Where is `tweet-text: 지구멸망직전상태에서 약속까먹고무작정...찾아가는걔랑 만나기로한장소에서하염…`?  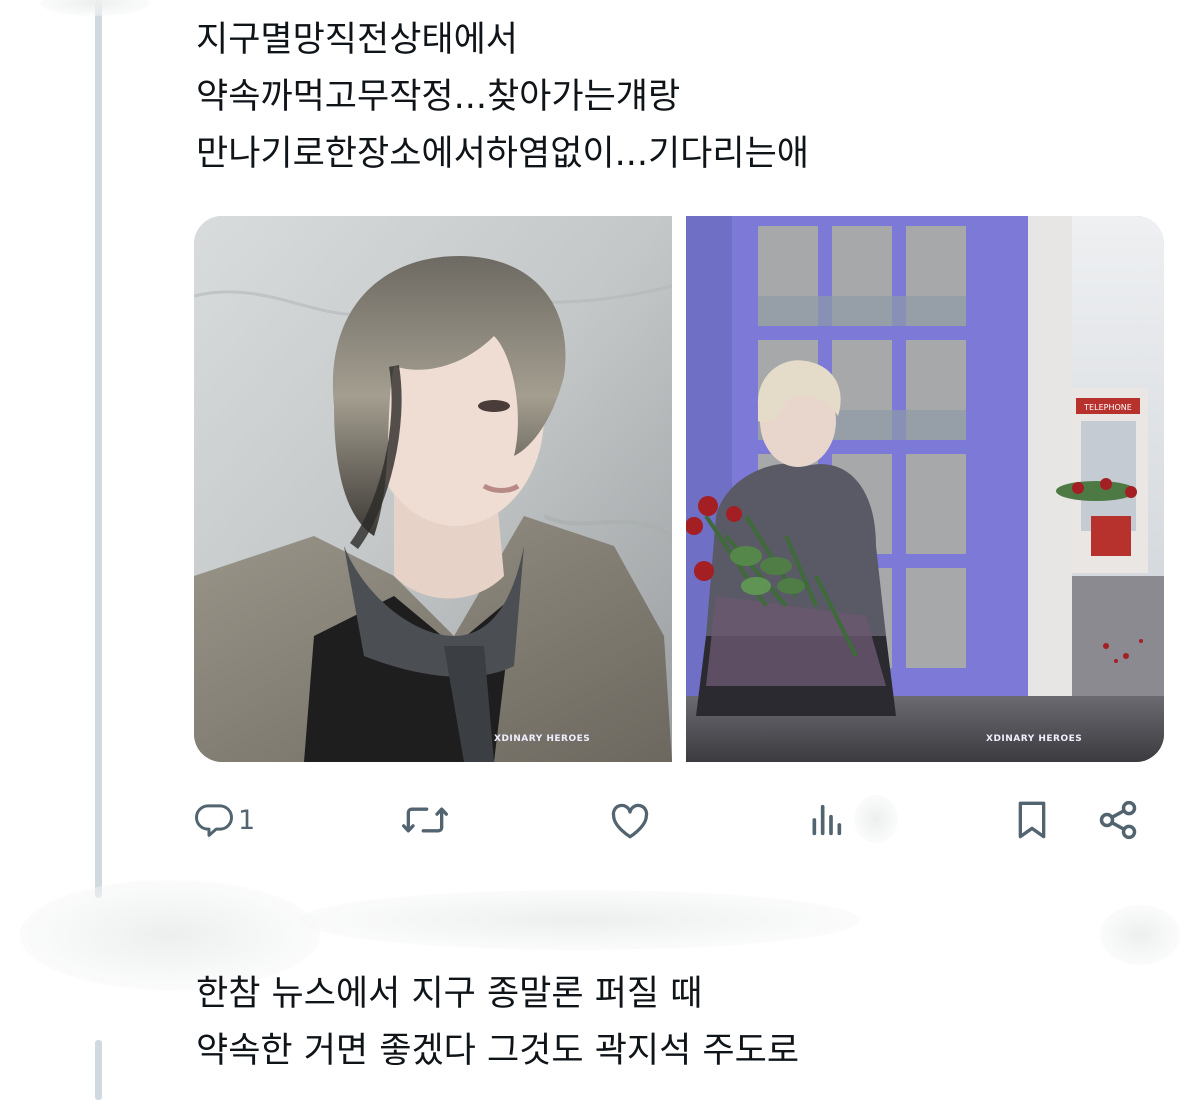
tweet-text: 지구멸망직전상태에서 약속까먹고무작정...찾아가는걔랑 만나기로한장소에서하염… is located at coordinates (502, 97).